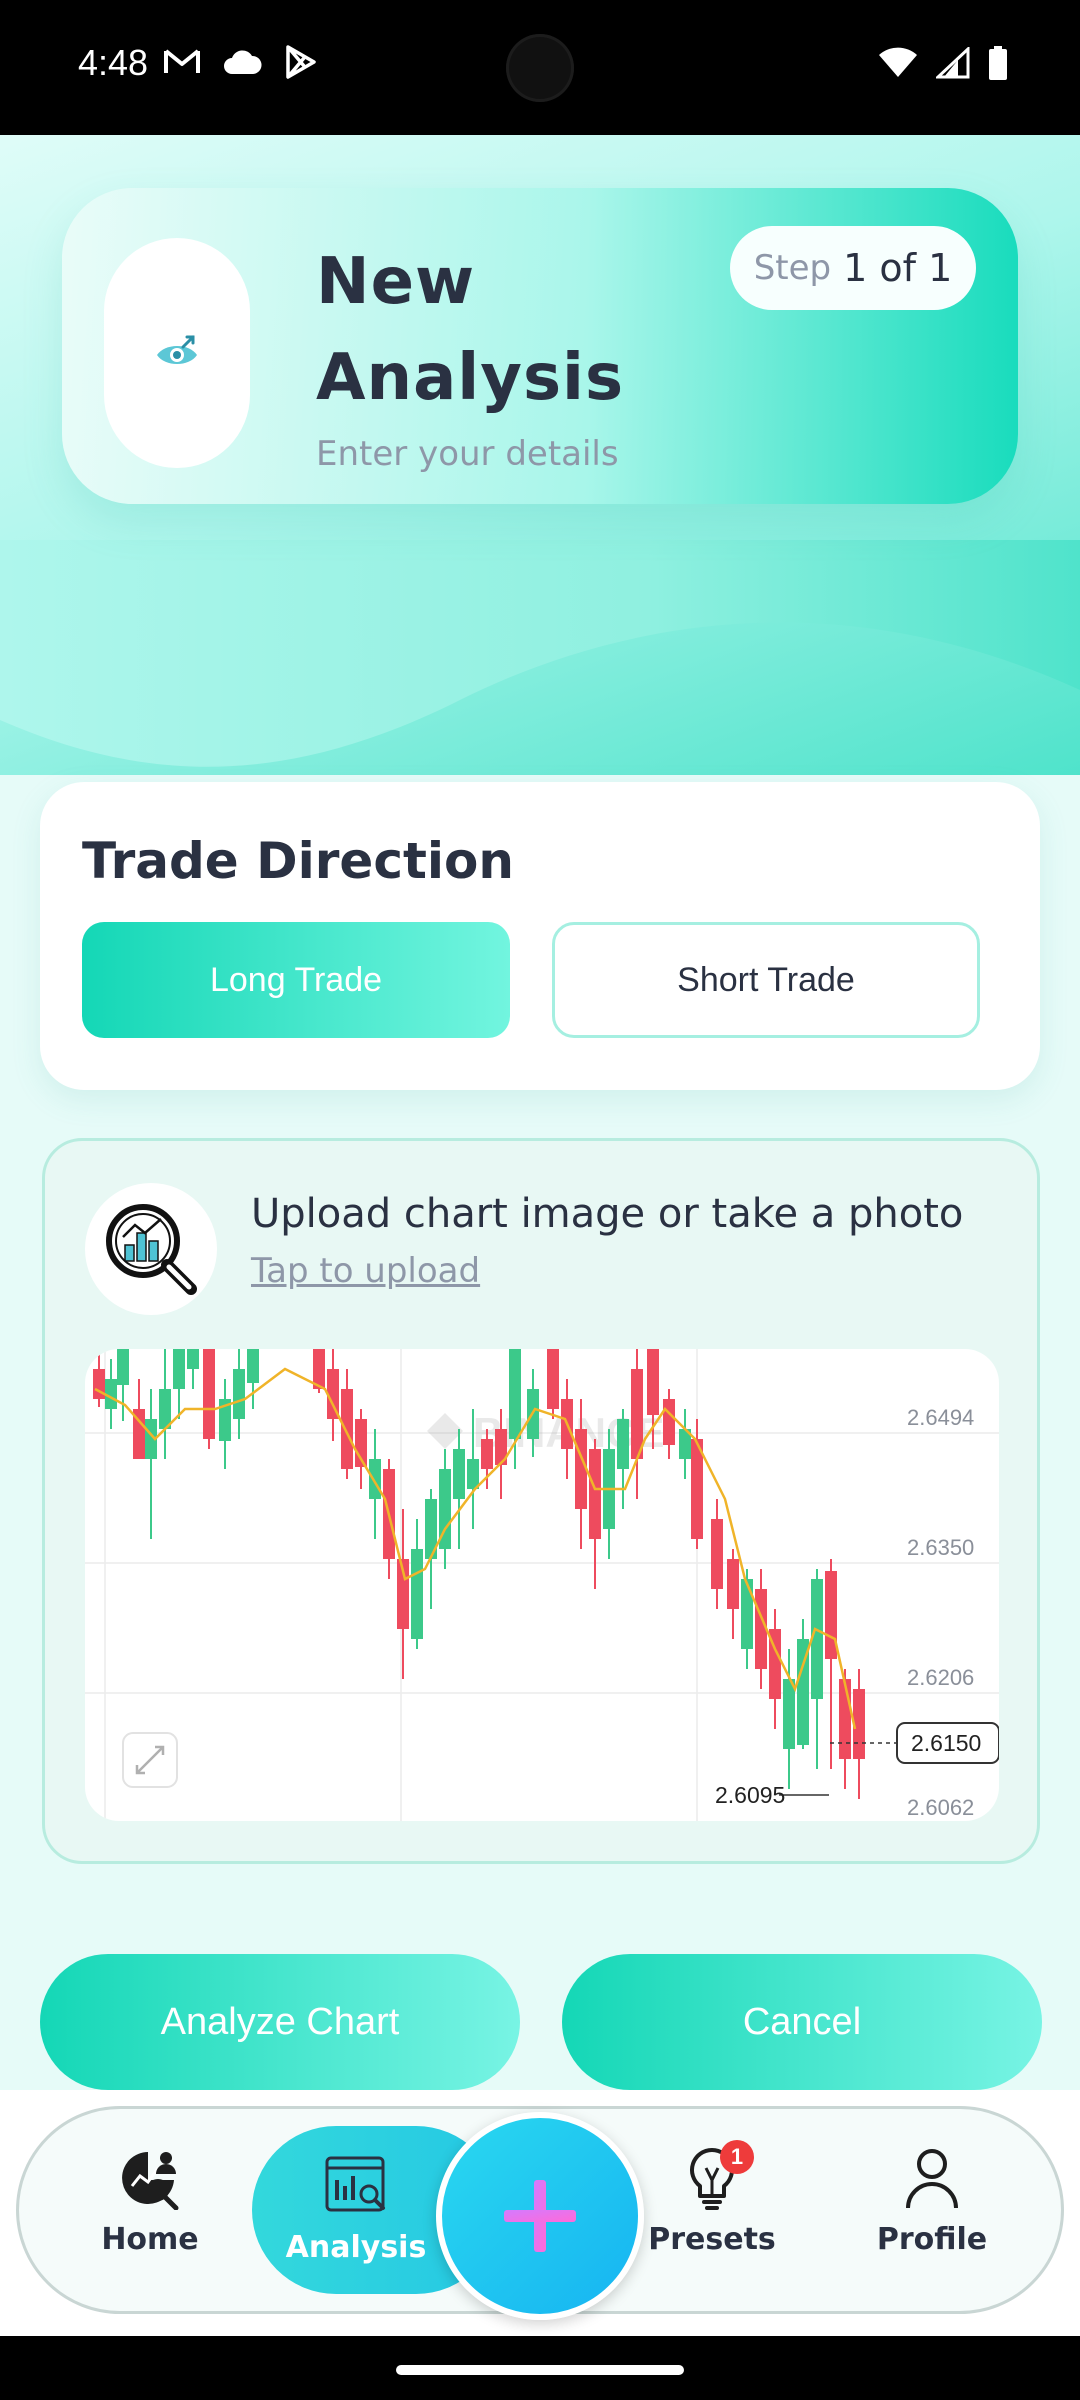 The height and width of the screenshot is (2400, 1080). Describe the element at coordinates (953, 63) in the screenshot. I see `signal-icon` at that location.